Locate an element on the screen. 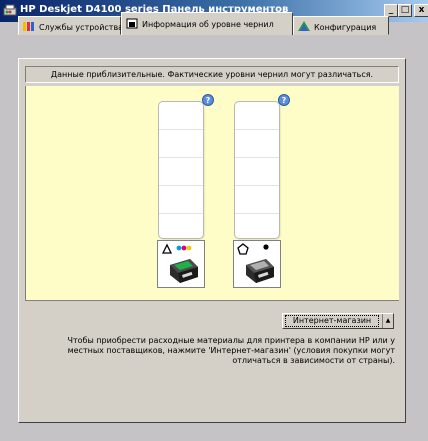  unknown-level-badge-tricolor: ? is located at coordinates (208, 100).